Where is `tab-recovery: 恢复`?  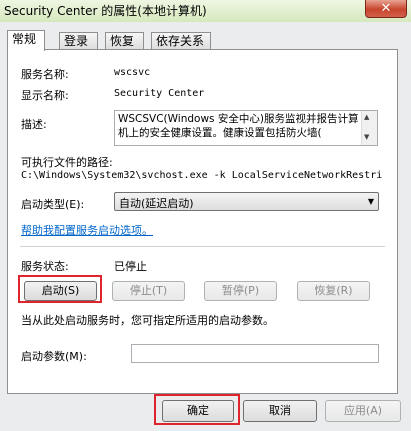 tab-recovery: 恢复 is located at coordinates (124, 41).